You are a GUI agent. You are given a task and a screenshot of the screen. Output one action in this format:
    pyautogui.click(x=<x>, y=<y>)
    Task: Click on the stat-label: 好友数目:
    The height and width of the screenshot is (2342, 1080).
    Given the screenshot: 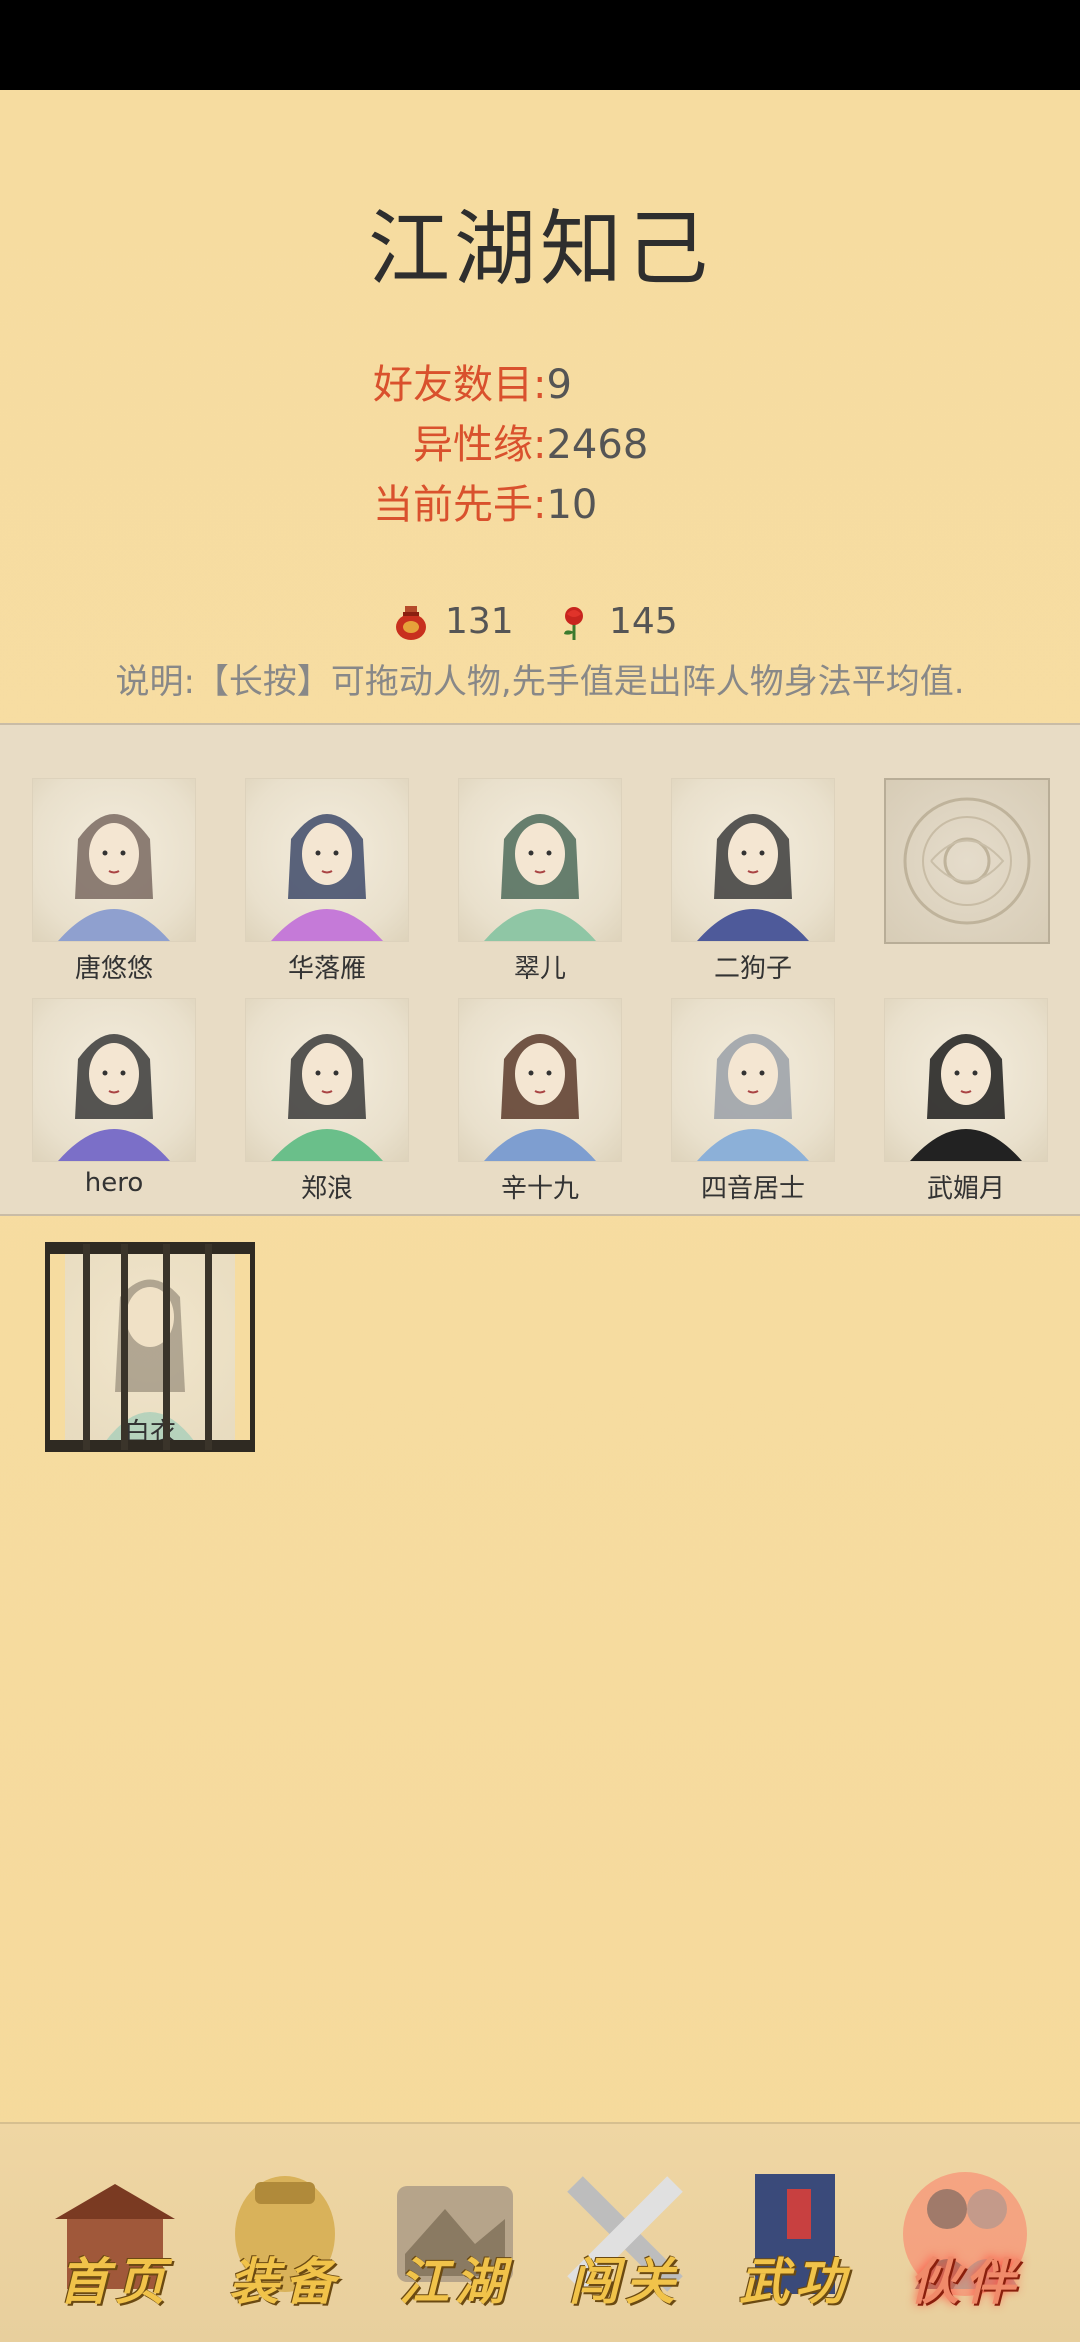 What is the action you would take?
    pyautogui.click(x=460, y=385)
    